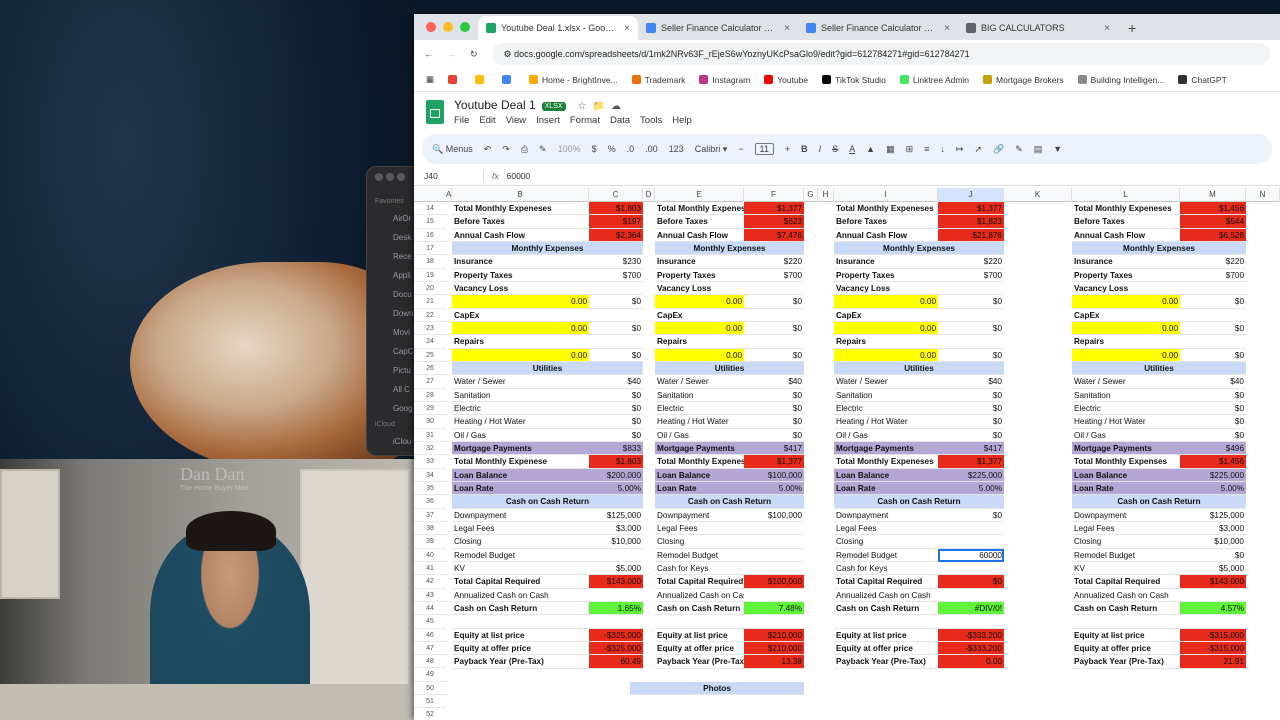  What do you see at coordinates (724, 79) in the screenshot?
I see `bookmark-link: Instagram` at bounding box center [724, 79].